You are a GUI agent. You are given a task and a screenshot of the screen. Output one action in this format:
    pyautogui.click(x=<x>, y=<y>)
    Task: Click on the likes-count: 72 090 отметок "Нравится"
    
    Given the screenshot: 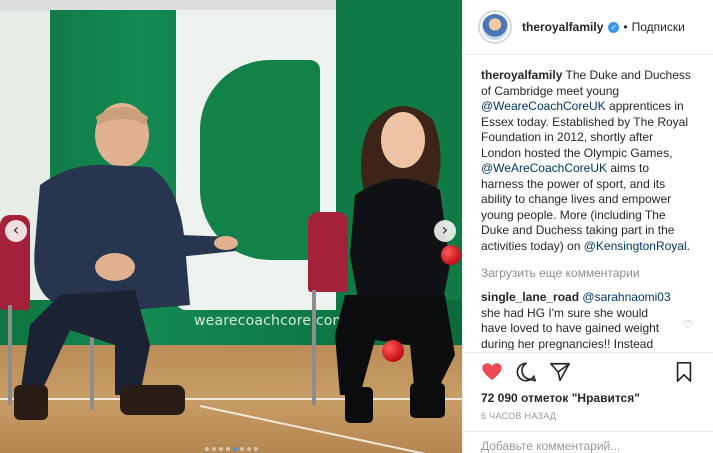 What is the action you would take?
    pyautogui.click(x=588, y=398)
    